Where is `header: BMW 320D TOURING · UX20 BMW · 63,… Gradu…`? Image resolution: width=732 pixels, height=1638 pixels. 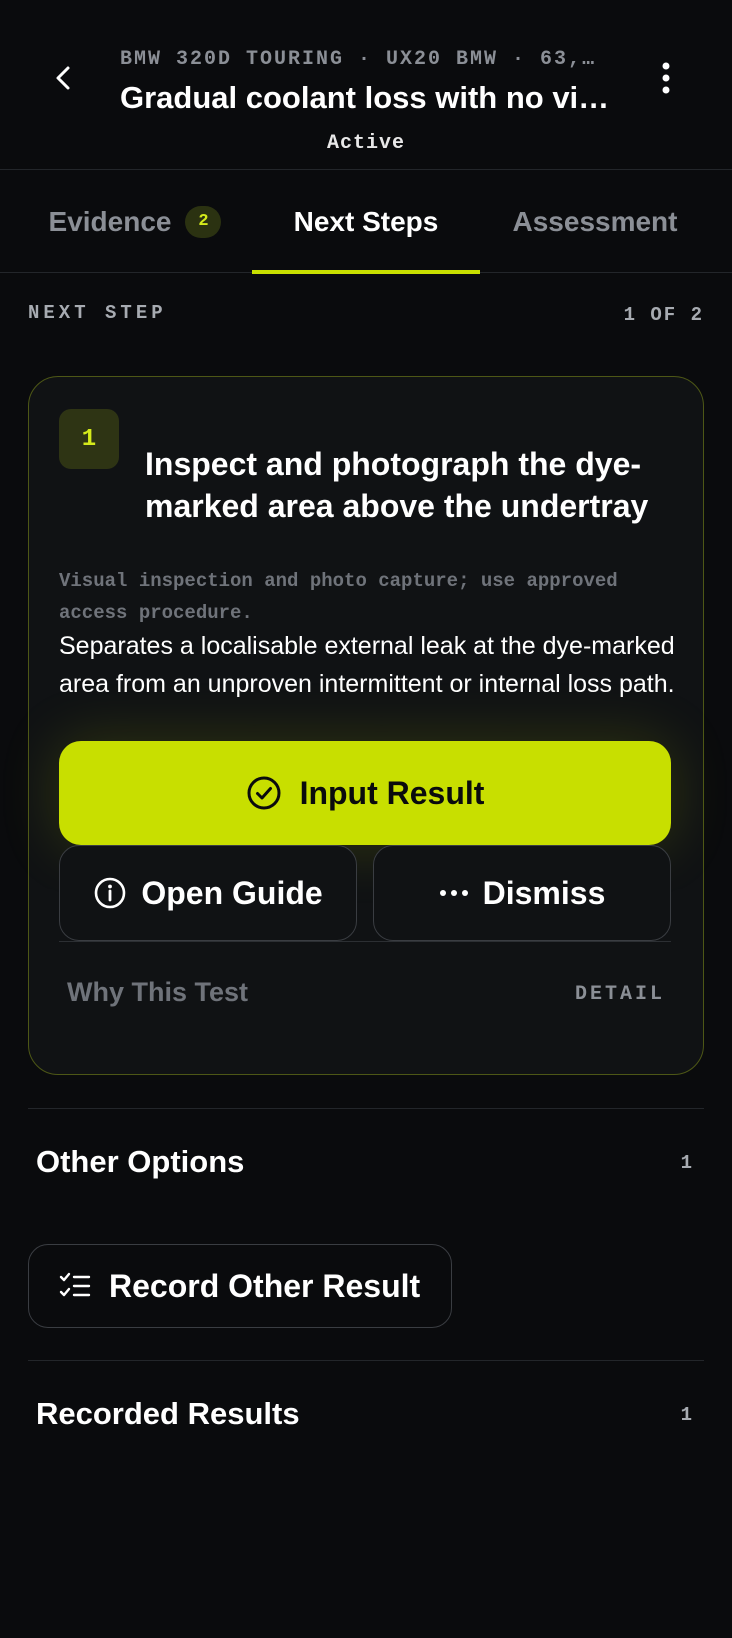
header: BMW 320D TOURING · UX20 BMW · 63,… Gradu… is located at coordinates (366, 85).